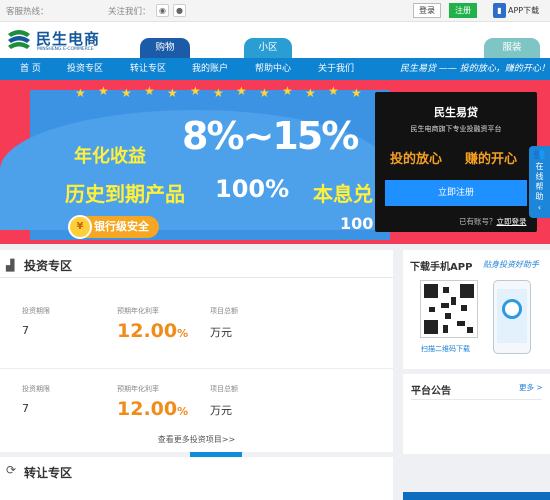 Image resolution: width=550 pixels, height=500 pixels. Describe the element at coordinates (165, 48) in the screenshot. I see `tab-shopping: 购物` at that location.